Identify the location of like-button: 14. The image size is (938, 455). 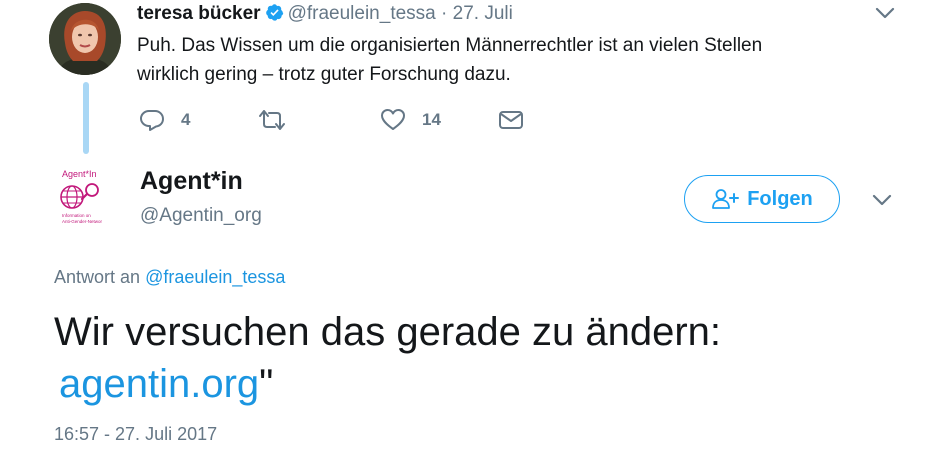
(410, 120).